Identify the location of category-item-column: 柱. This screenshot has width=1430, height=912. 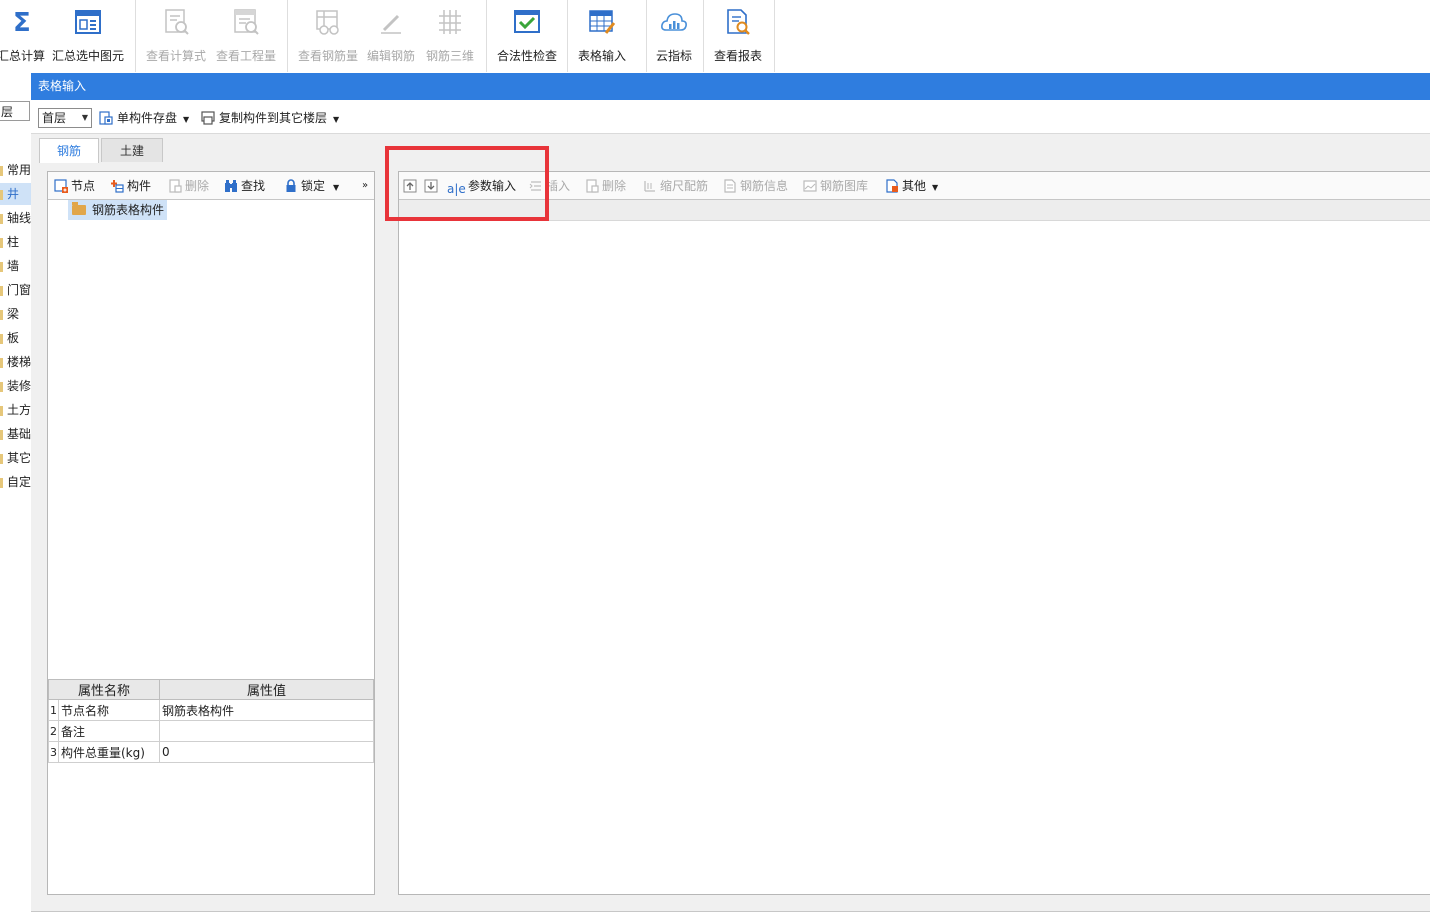
(15, 242).